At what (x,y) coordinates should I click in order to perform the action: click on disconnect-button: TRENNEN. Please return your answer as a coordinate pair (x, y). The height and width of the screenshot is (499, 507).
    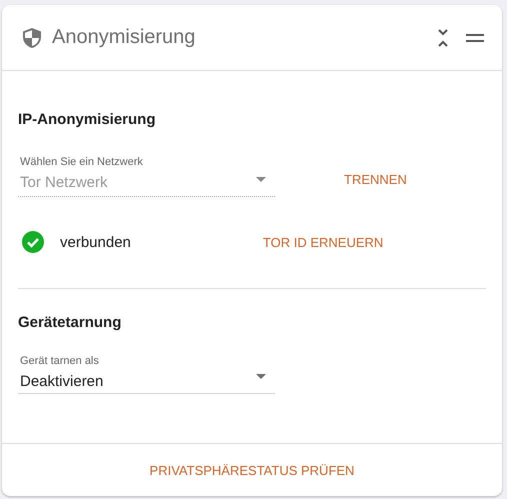
    Looking at the image, I should click on (375, 179).